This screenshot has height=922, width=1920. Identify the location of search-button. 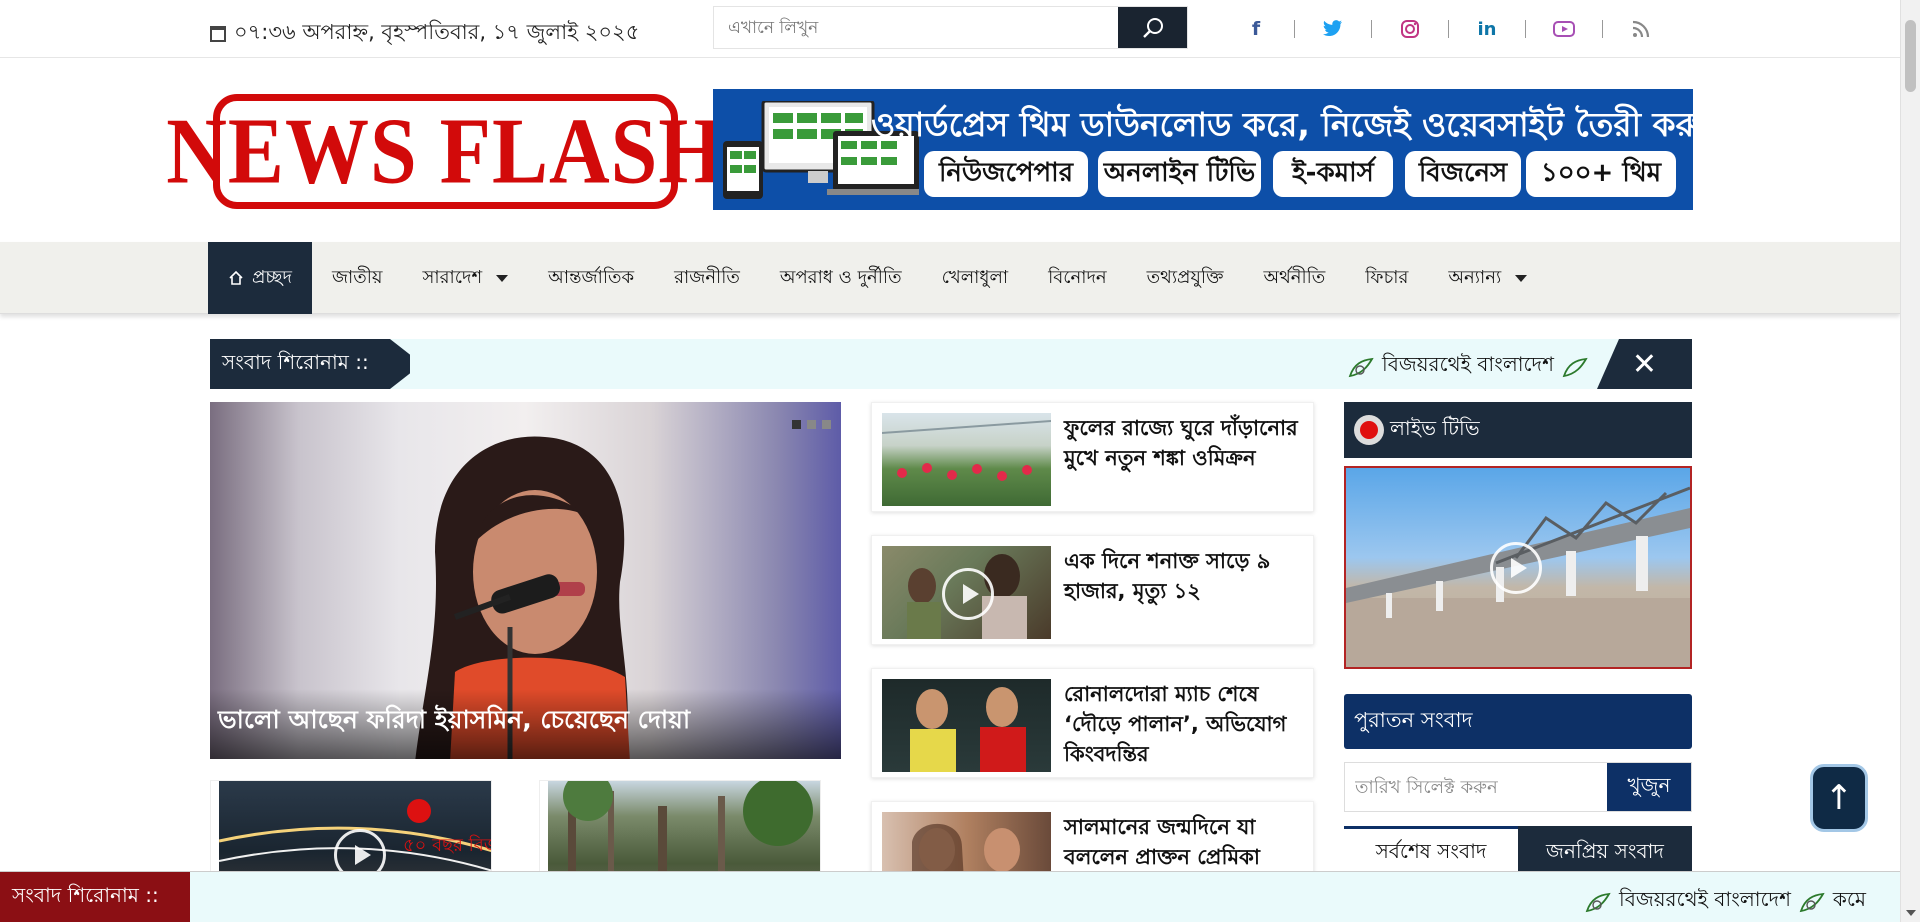
(1152, 27).